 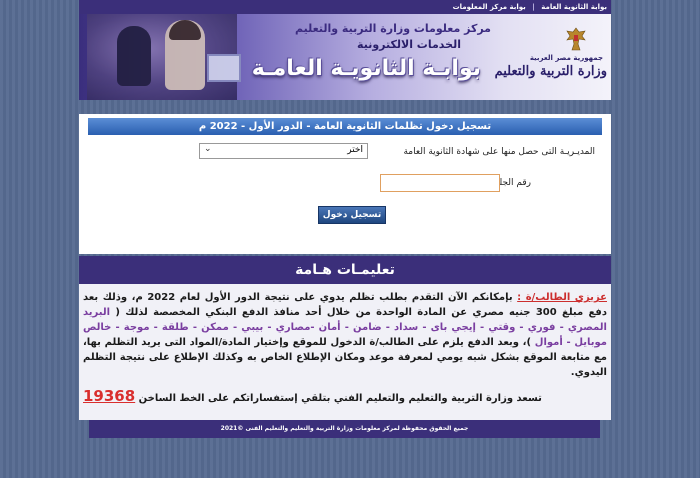 What do you see at coordinates (489, 7) in the screenshot?
I see `nav-link-info-center: بوابة مركز المعلومات` at bounding box center [489, 7].